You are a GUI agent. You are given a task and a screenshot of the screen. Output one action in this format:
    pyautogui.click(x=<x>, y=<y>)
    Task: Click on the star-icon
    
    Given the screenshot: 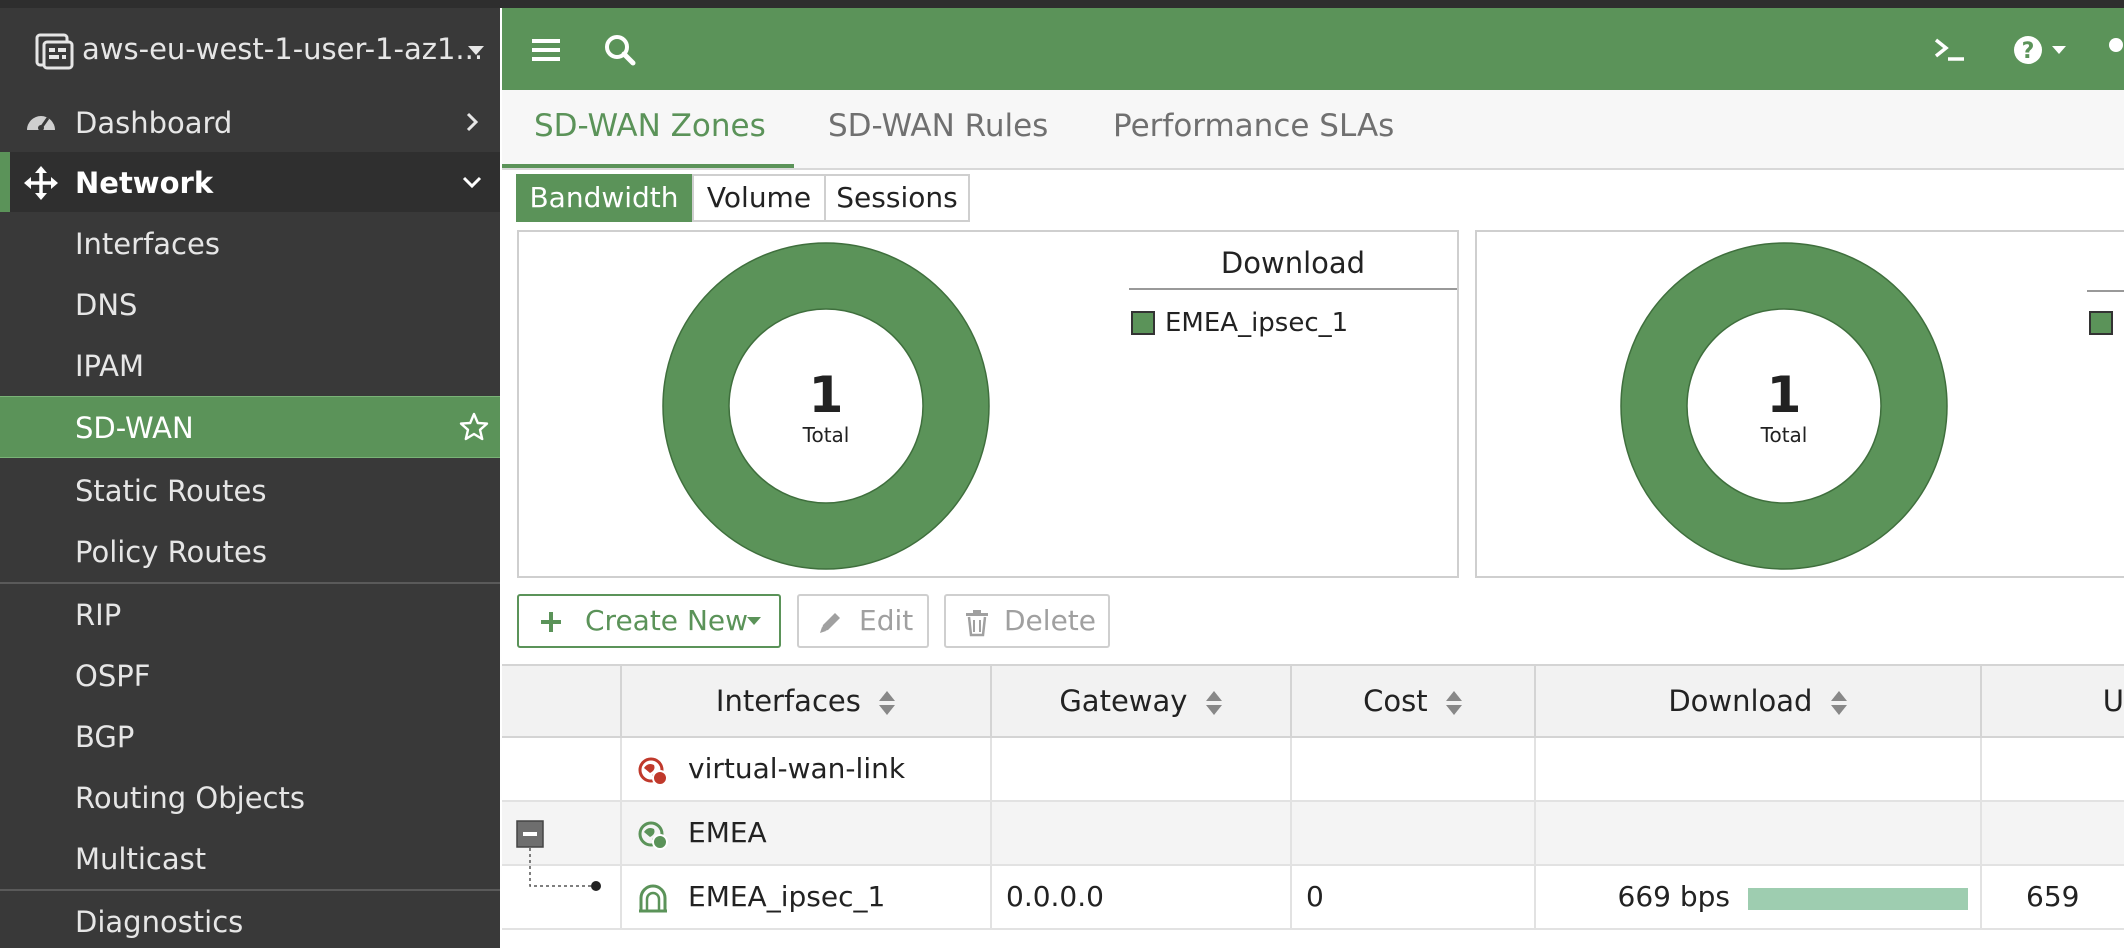 What is the action you would take?
    pyautogui.click(x=474, y=427)
    